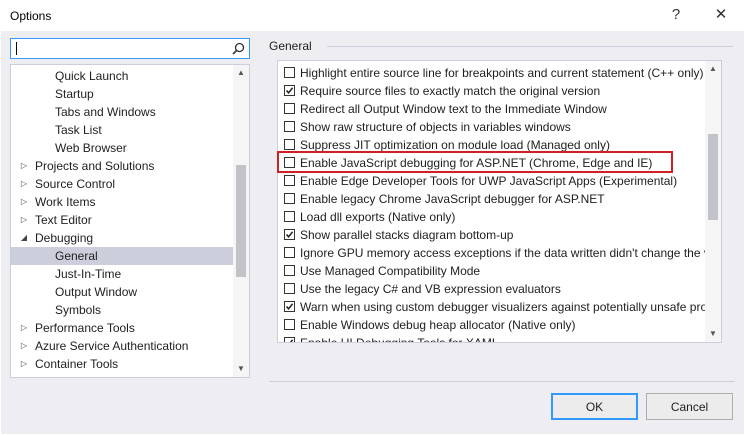 Image resolution: width=745 pixels, height=435 pixels. Describe the element at coordinates (122, 220) in the screenshot. I see `tree-item: ▷ Text Editor` at that location.